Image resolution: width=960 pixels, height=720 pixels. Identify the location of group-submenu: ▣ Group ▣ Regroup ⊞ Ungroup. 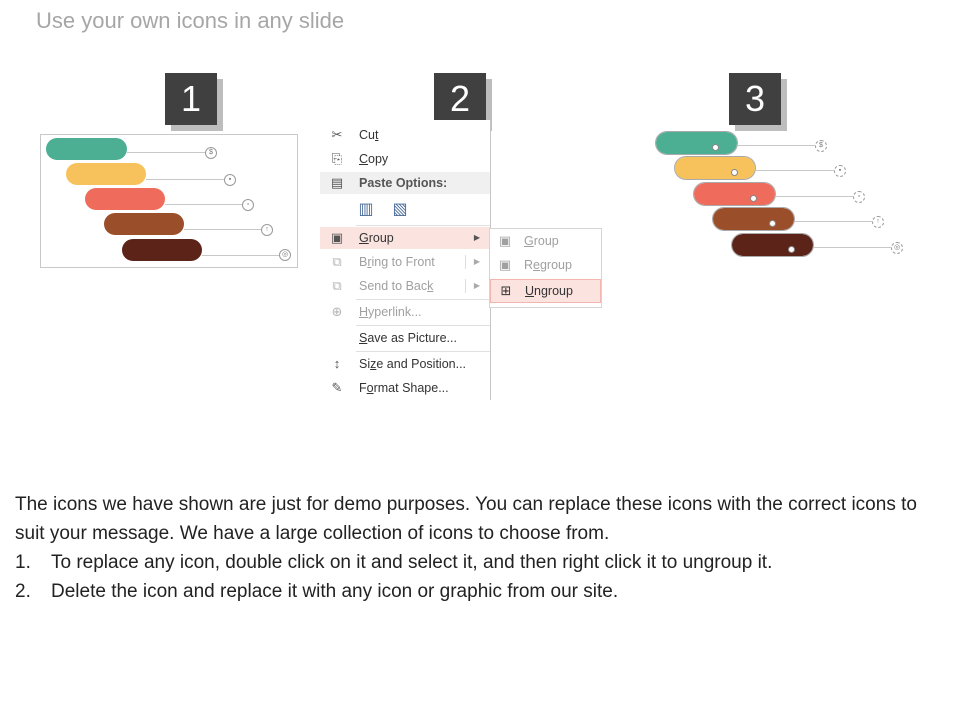
(545, 268).